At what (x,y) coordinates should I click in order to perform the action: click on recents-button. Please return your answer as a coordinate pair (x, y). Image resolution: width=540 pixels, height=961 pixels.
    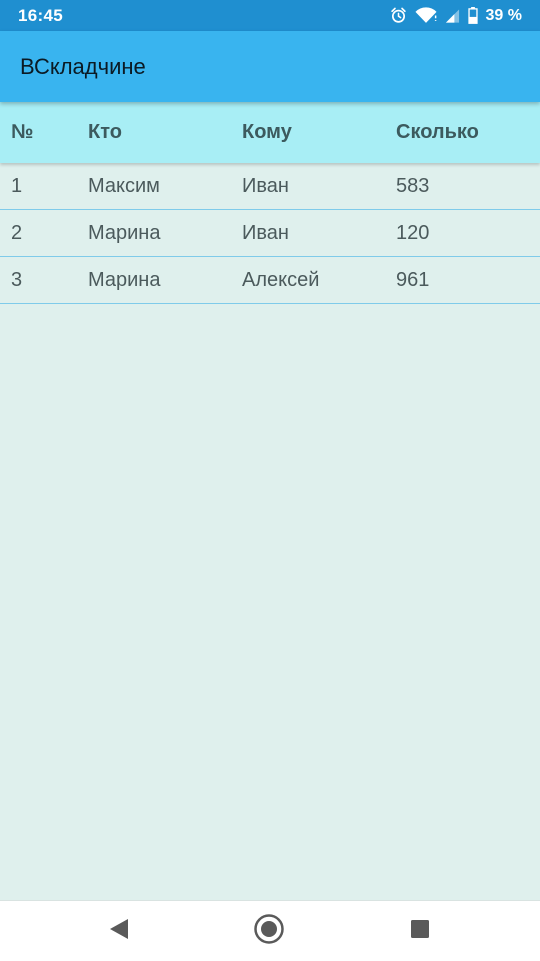
    Looking at the image, I should click on (420, 931).